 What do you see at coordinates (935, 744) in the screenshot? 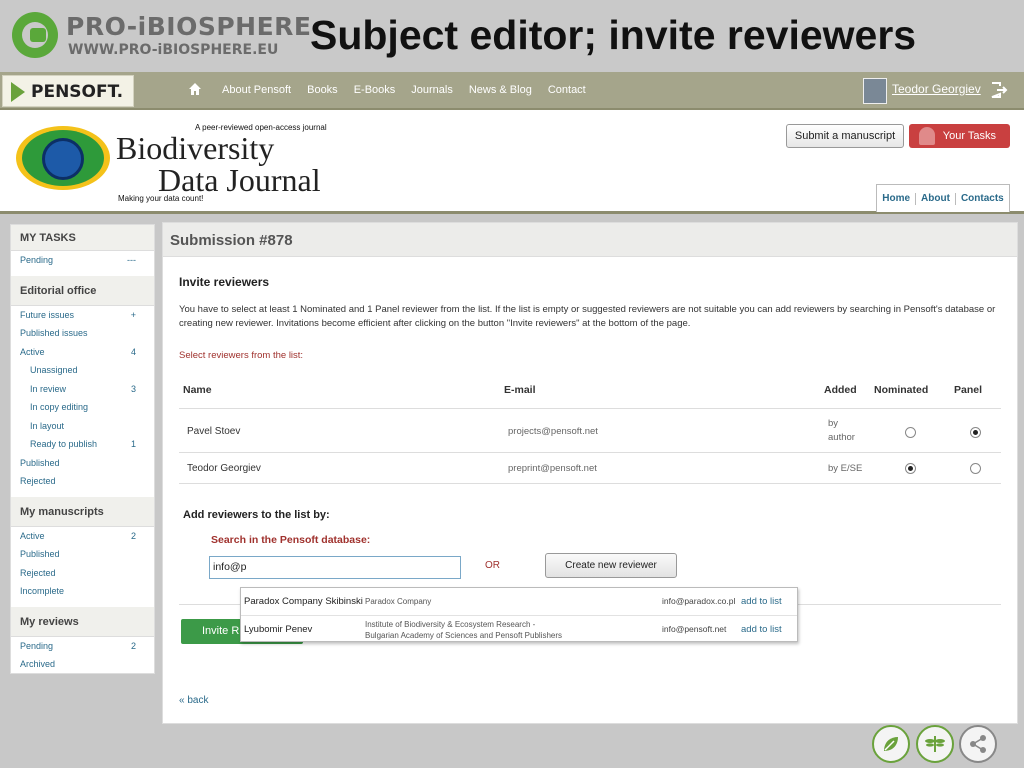
I see `dragonfly-icon` at bounding box center [935, 744].